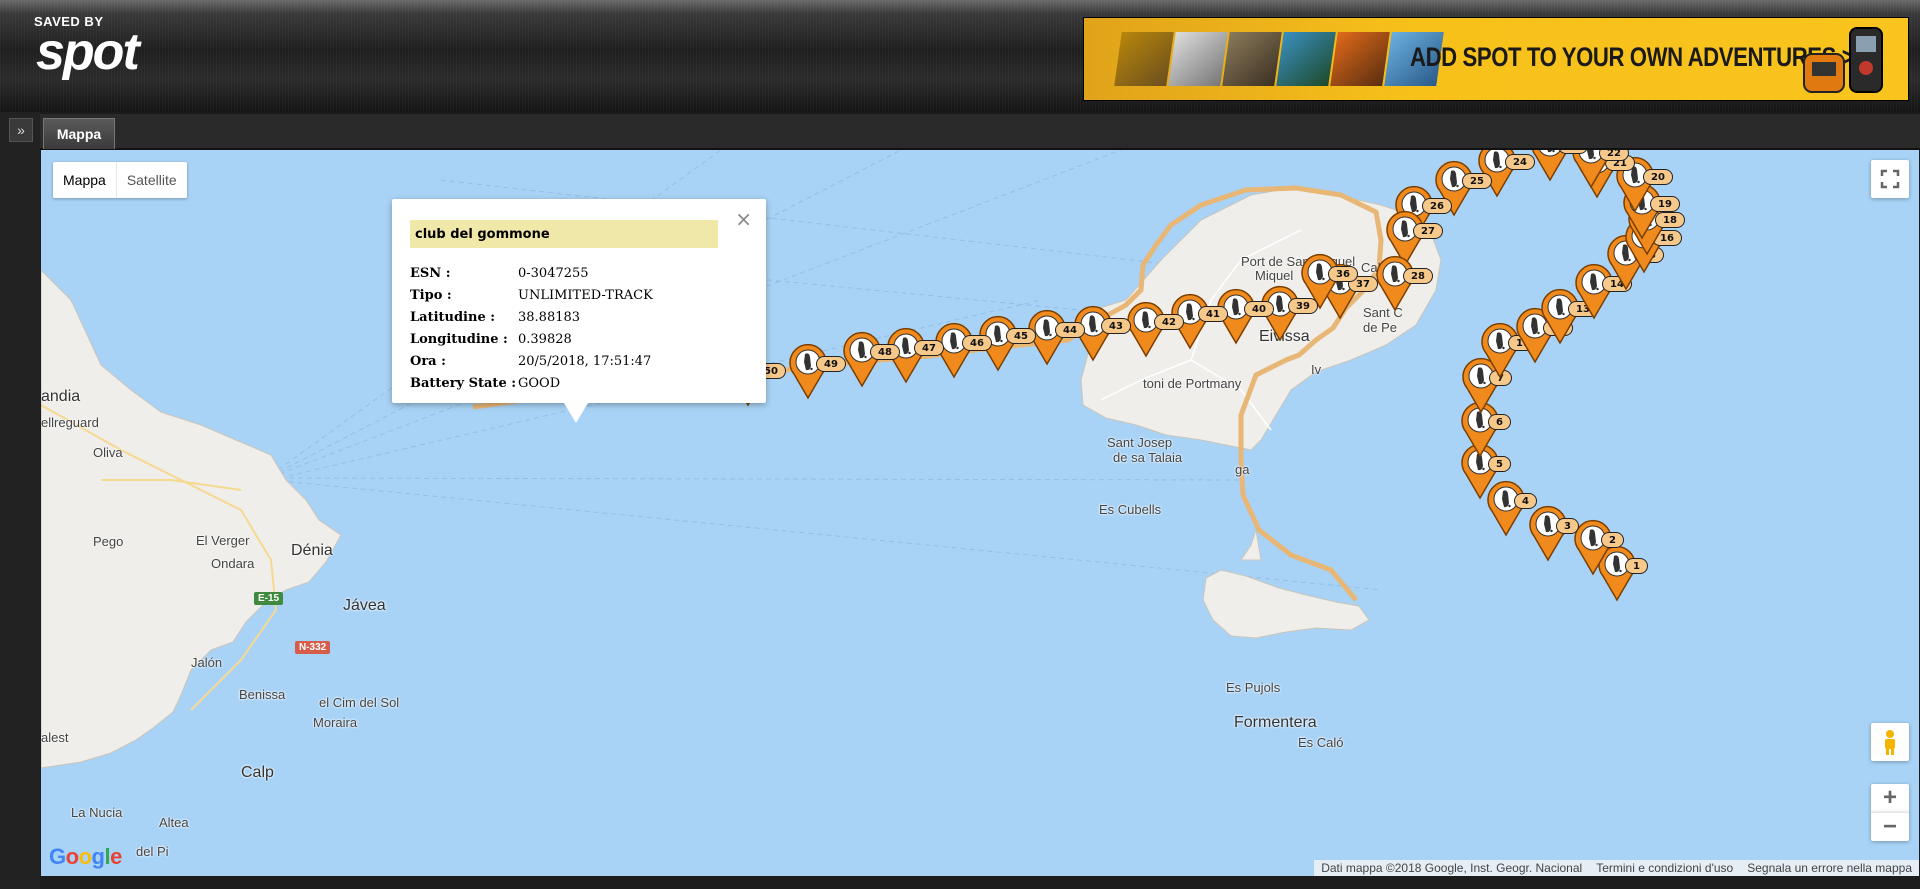 The width and height of the screenshot is (1920, 889). Describe the element at coordinates (1130, 509) in the screenshot. I see `place-label: Es Cubells` at that location.